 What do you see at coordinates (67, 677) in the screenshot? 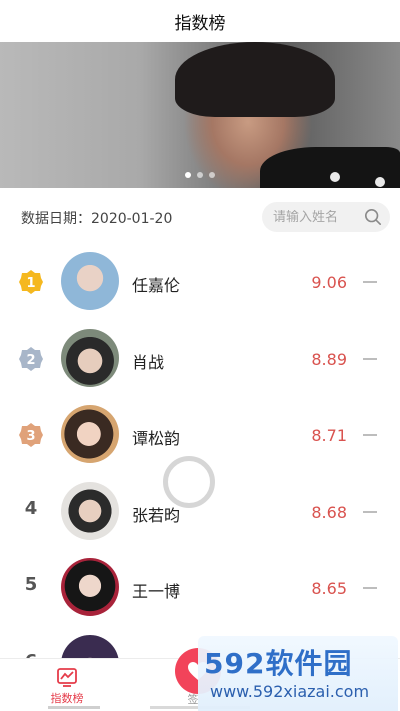
I see `chart-line-icon` at bounding box center [67, 677].